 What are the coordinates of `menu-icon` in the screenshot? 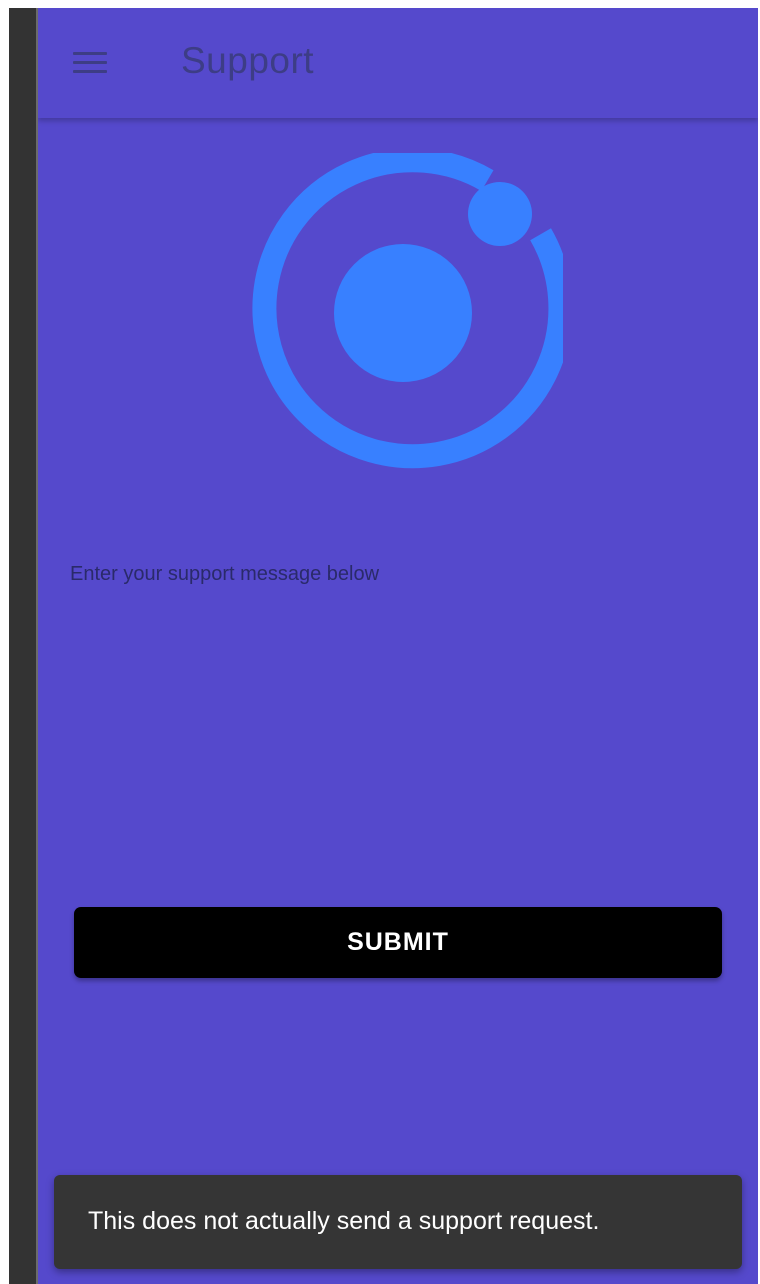 It's located at (90, 62).